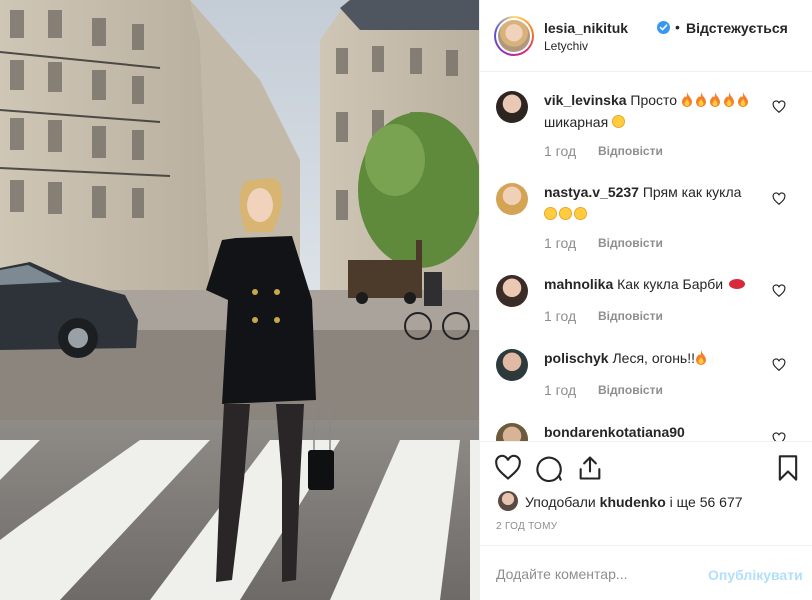 This screenshot has width=812, height=600. I want to click on commenter-username: nastya.v_5237, so click(591, 192).